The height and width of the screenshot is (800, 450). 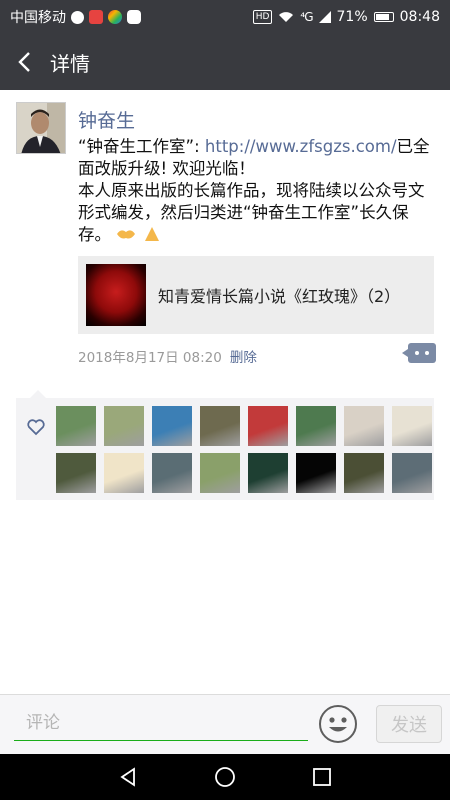 I want to click on post-meta: 2018年8月17日 08:20 删除, so click(x=167, y=356).